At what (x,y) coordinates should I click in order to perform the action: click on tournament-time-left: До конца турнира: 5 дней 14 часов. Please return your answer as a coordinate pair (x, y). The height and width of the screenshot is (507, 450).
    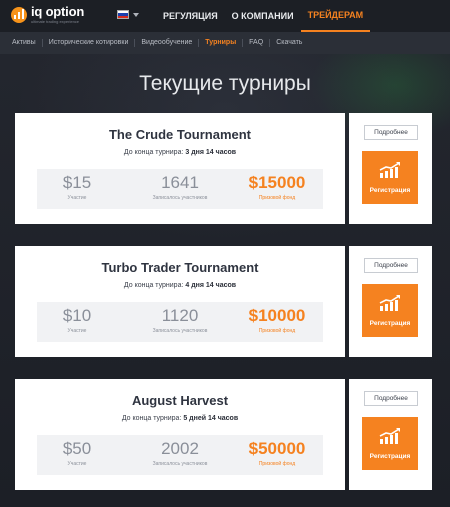
    Looking at the image, I should click on (180, 418).